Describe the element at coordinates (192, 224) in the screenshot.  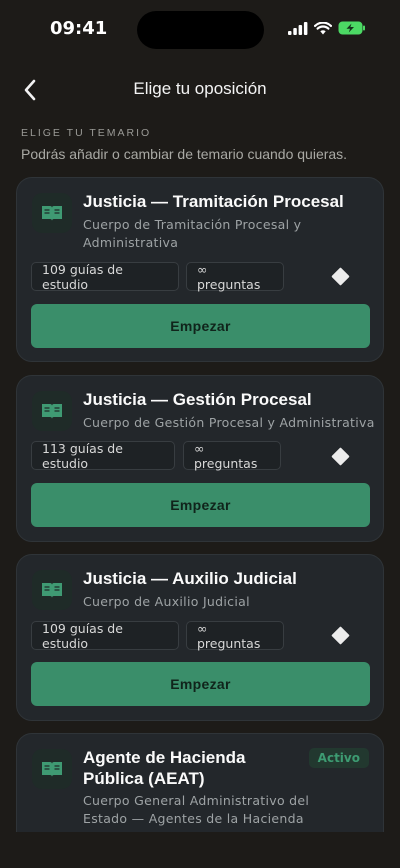
I see `card-subtitle-line: Cuerpo de Tramitación Procesal y` at that location.